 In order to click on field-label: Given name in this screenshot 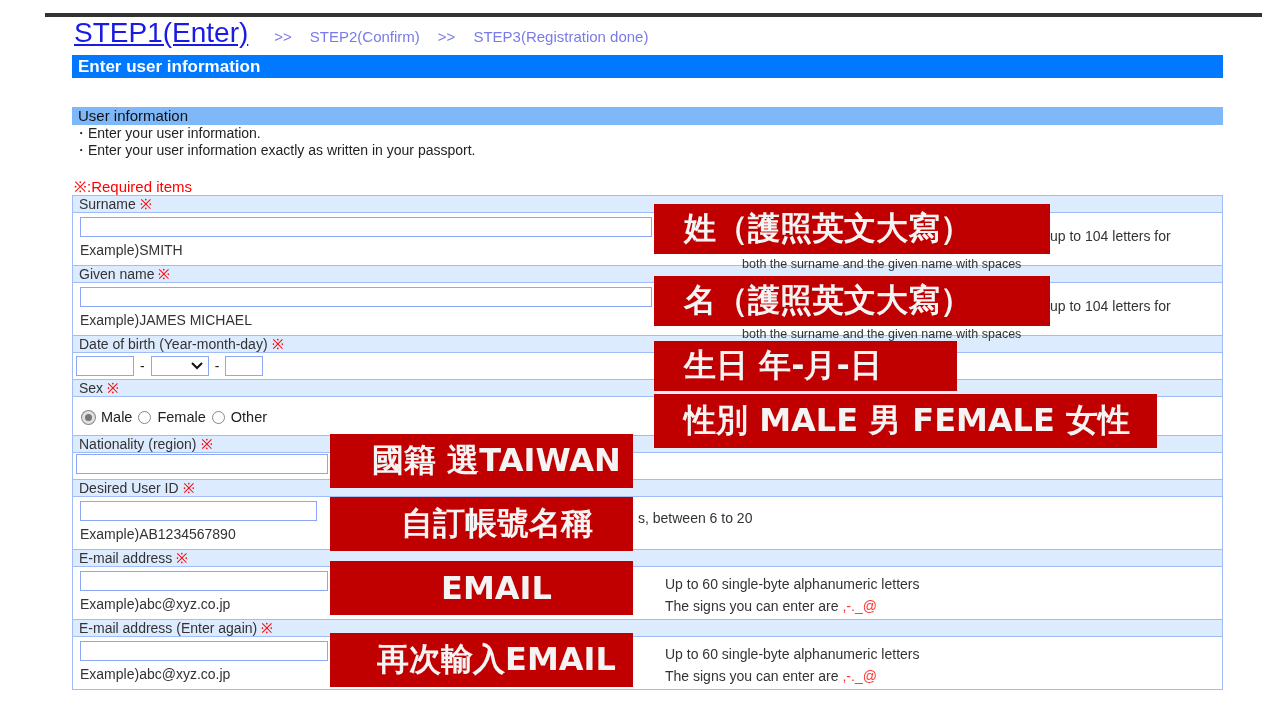, I will do `click(117, 274)`.